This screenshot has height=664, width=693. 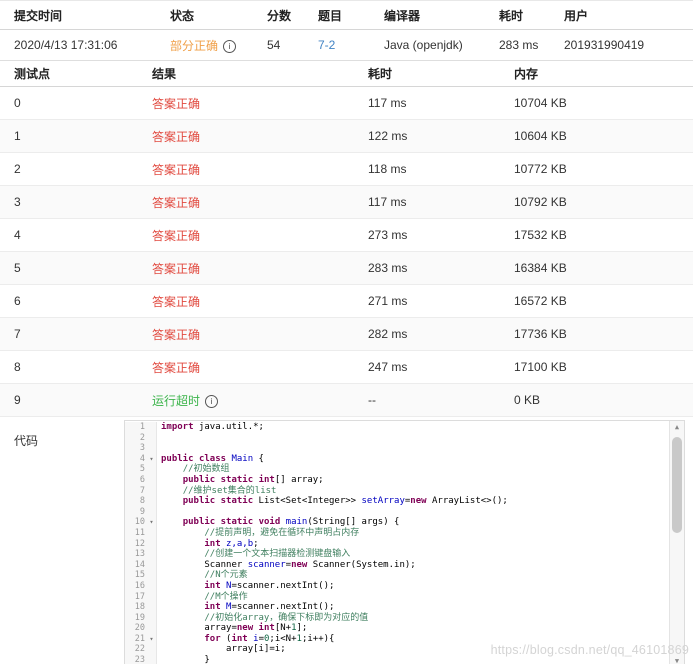 I want to click on testcase-row: 3 答案正确 117 ms 10792 KB, so click(x=346, y=202).